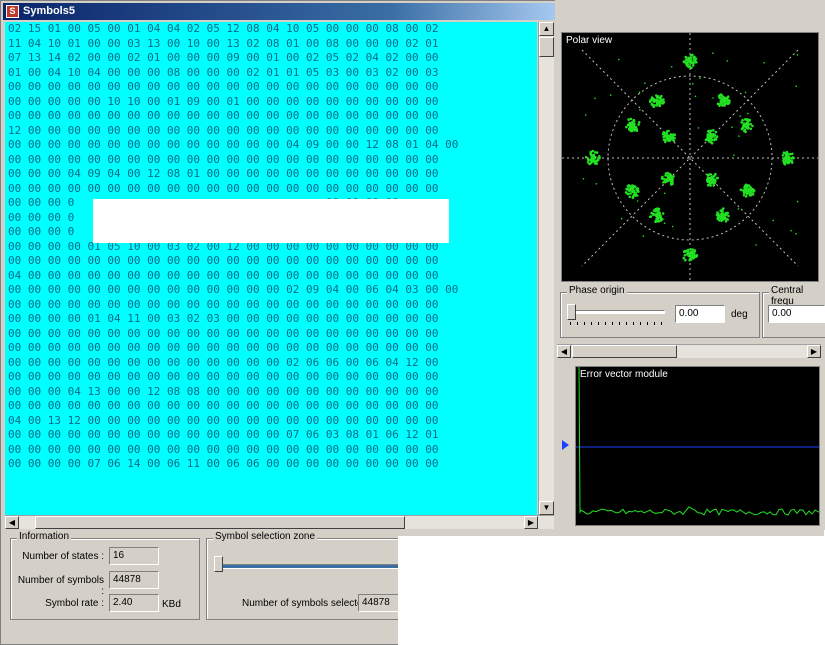  What do you see at coordinates (564, 351) in the screenshot?
I see `panel-scroll-left-icon: ◀` at bounding box center [564, 351].